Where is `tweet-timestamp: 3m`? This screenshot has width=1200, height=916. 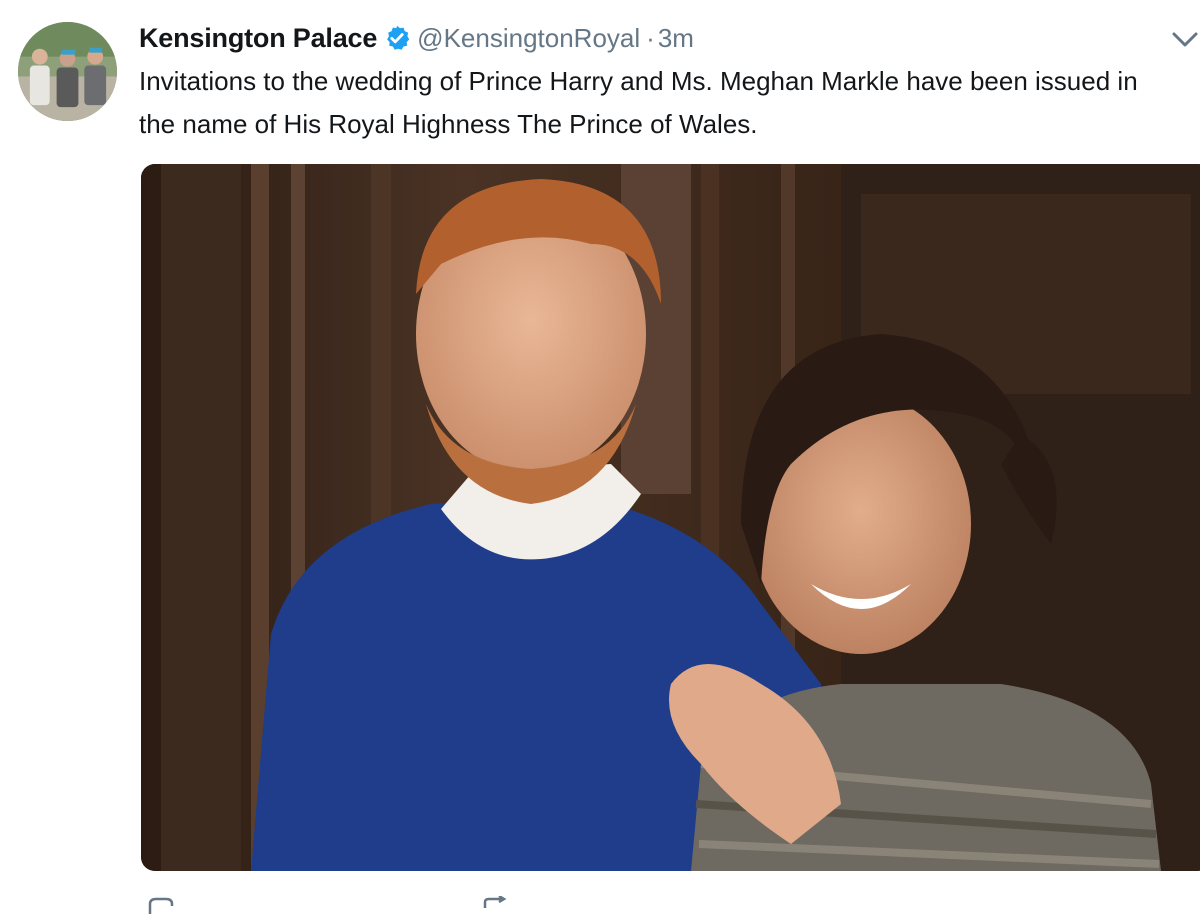 tweet-timestamp: 3m is located at coordinates (676, 38).